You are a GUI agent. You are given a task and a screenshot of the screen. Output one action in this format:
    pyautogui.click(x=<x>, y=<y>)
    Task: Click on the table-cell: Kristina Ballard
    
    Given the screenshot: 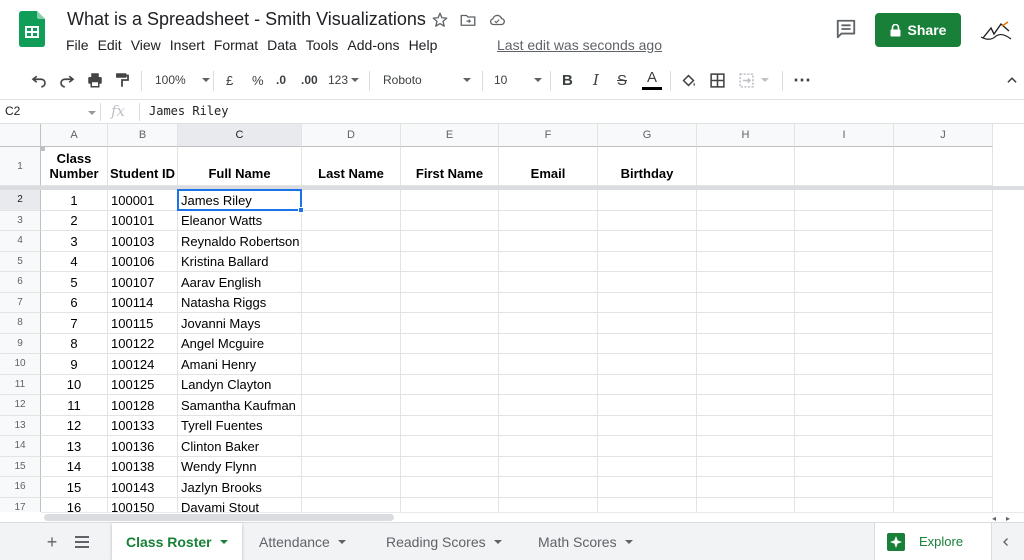 What is the action you would take?
    pyautogui.click(x=240, y=261)
    